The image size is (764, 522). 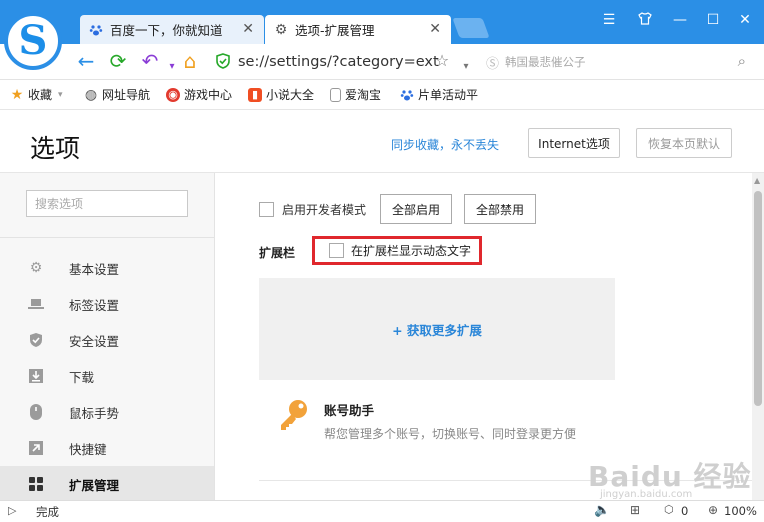 I want to click on minimize-icon: —, so click(x=680, y=20).